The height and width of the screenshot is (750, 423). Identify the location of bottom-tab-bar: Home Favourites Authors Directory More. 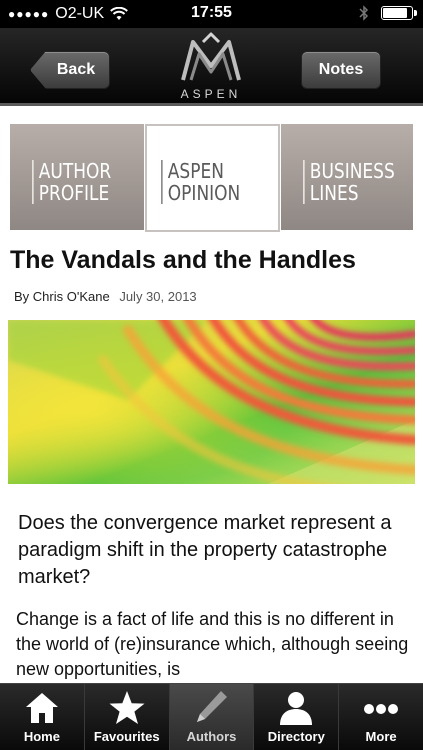
(211, 716).